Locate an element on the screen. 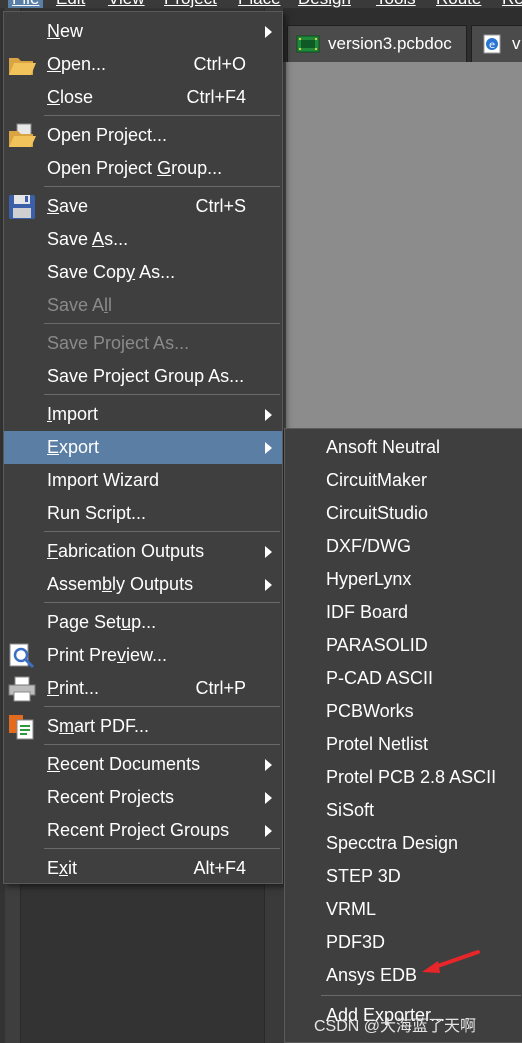  export-item-vrml: VRML is located at coordinates (403, 909).